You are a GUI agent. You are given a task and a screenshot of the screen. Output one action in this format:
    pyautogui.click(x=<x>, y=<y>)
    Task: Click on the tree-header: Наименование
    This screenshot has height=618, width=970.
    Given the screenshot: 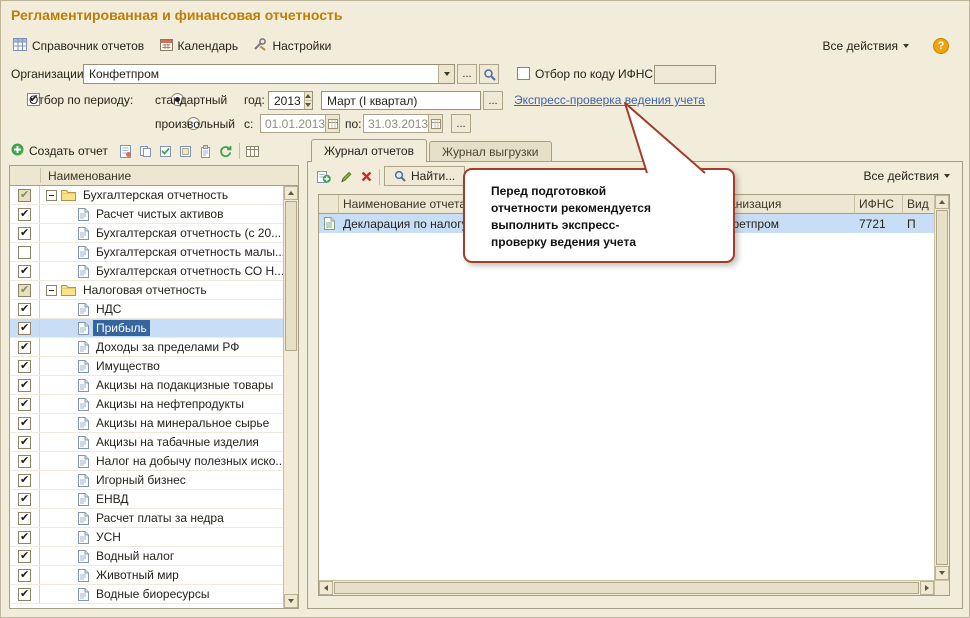 What is the action you would take?
    pyautogui.click(x=154, y=176)
    